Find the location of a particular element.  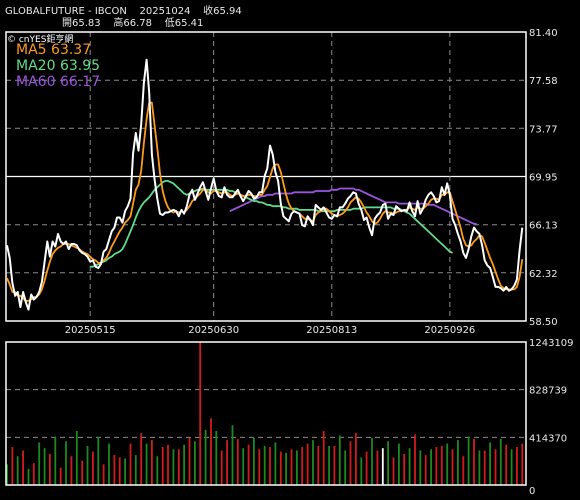

legend-ma20: MA20 63.95 is located at coordinates (58, 66).